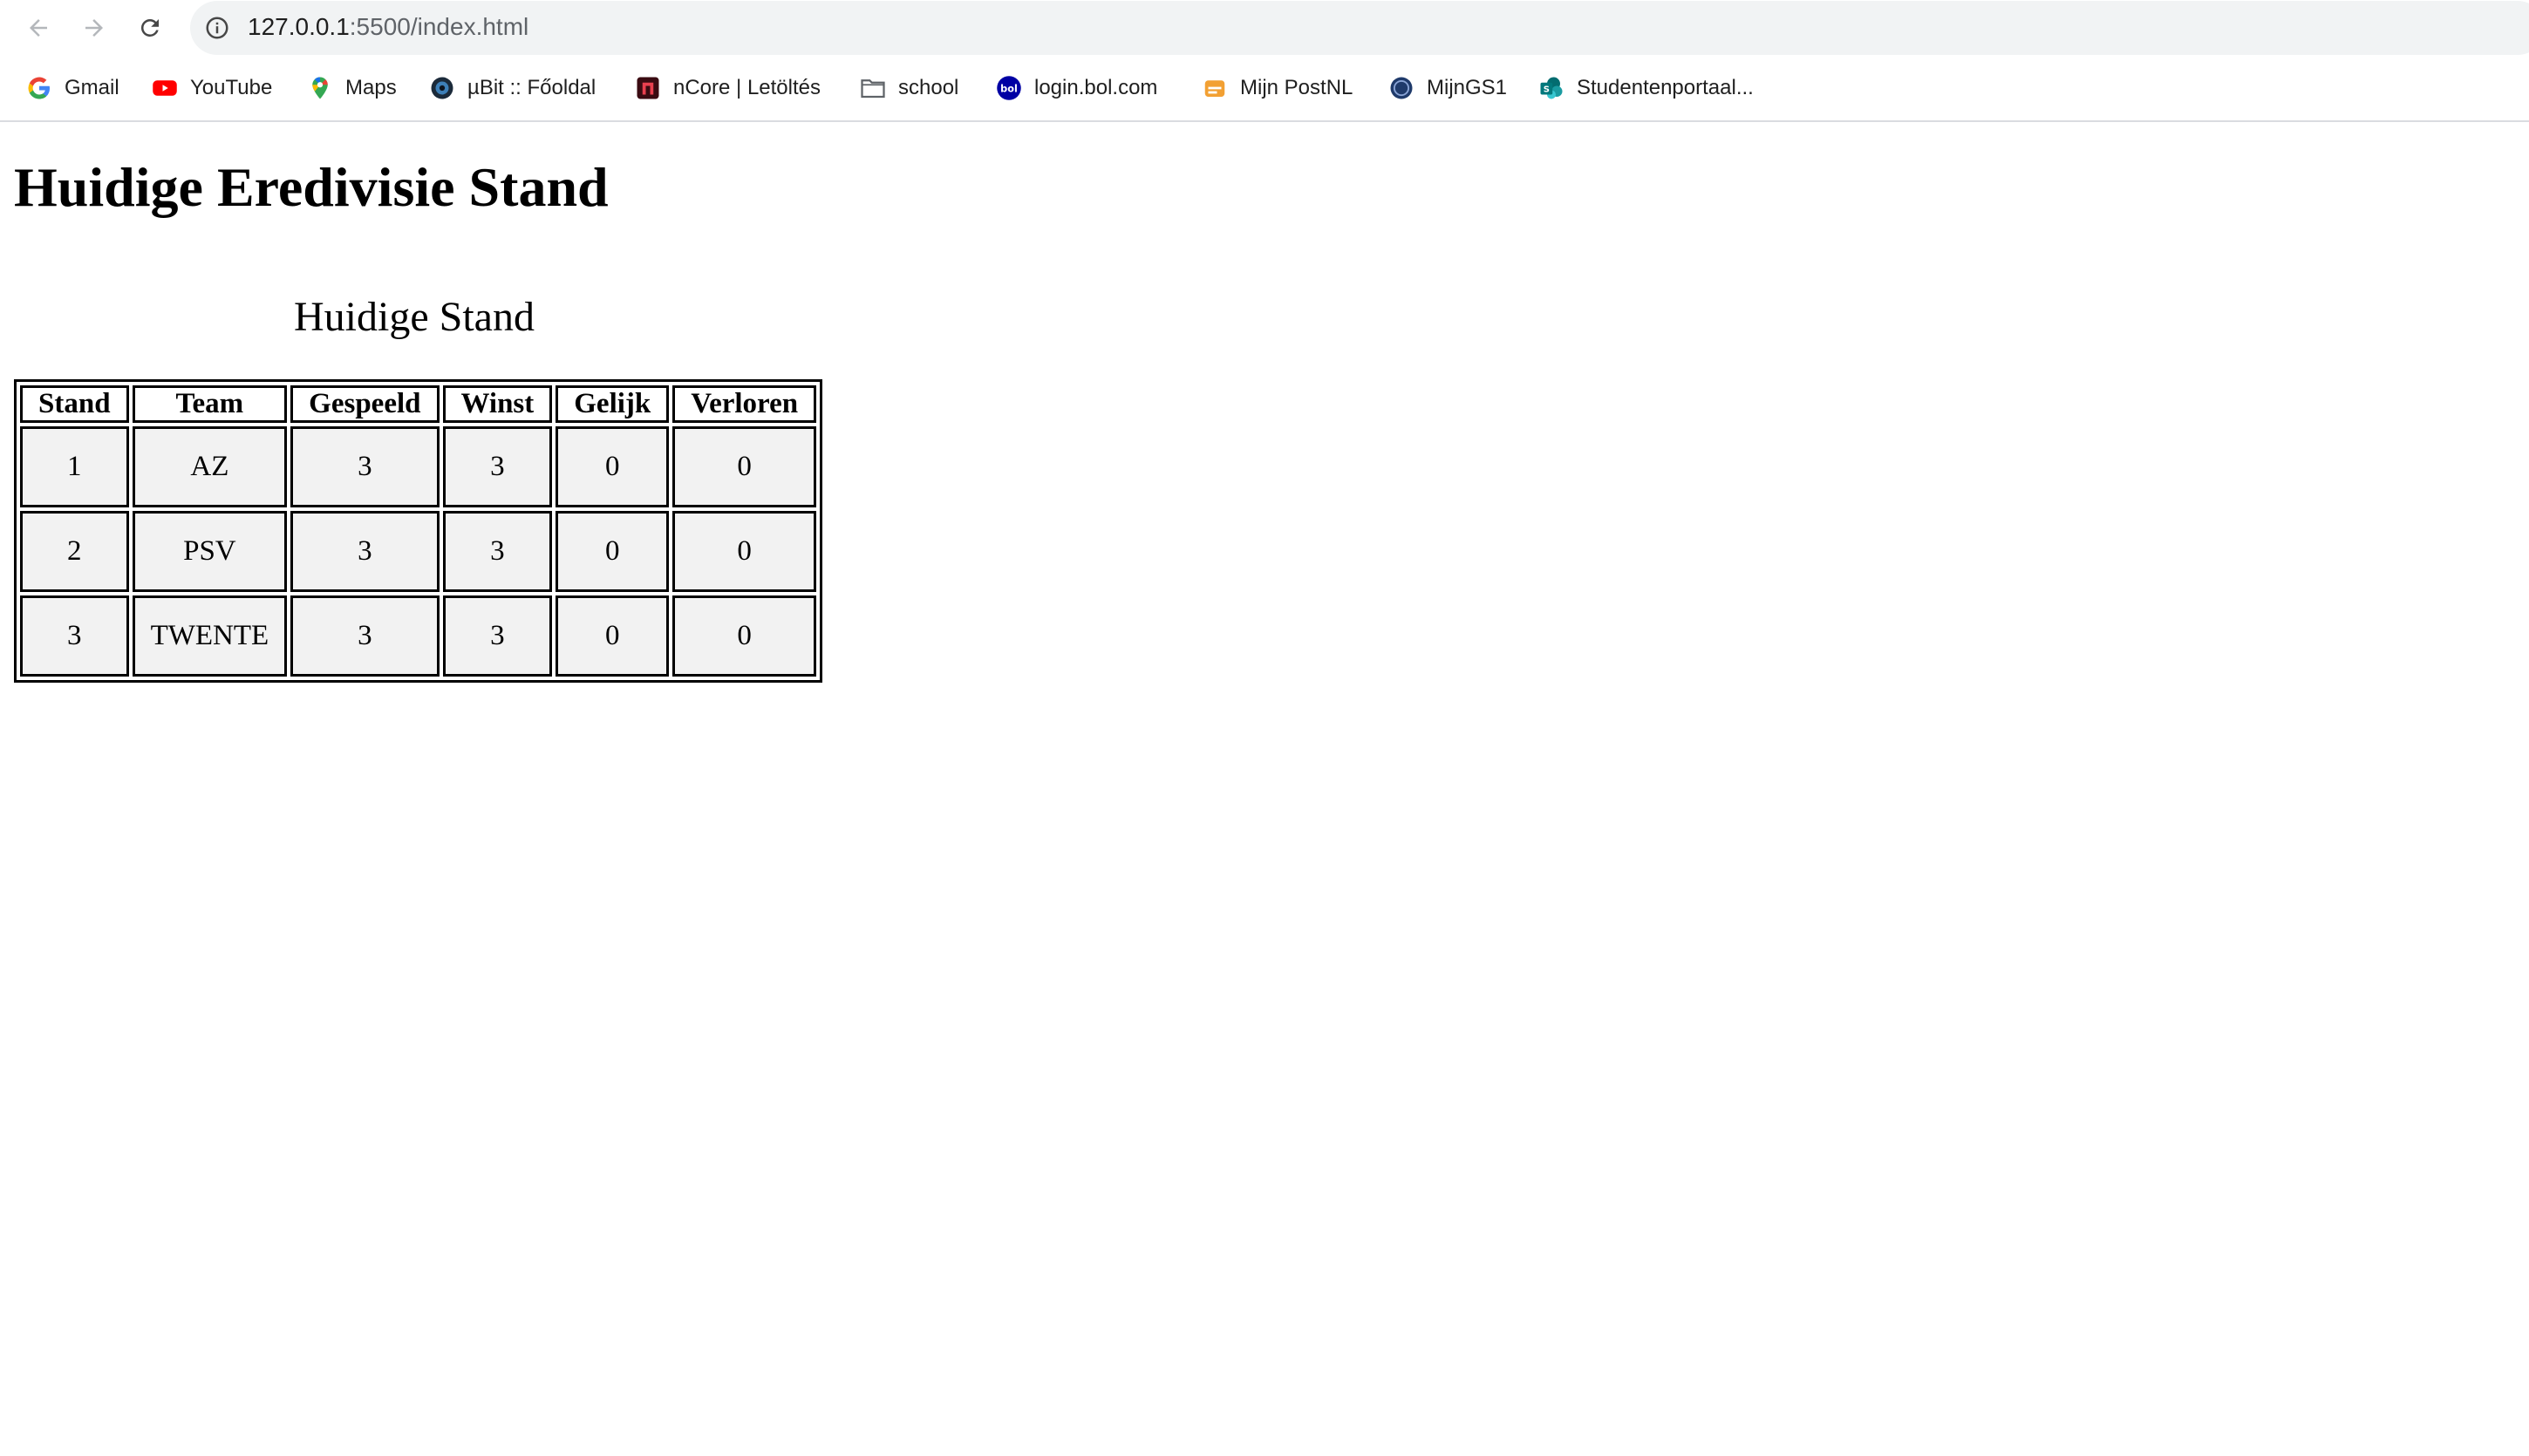 This screenshot has height=1456, width=2529. Describe the element at coordinates (497, 404) in the screenshot. I see `column-header-winst: Winst` at that location.